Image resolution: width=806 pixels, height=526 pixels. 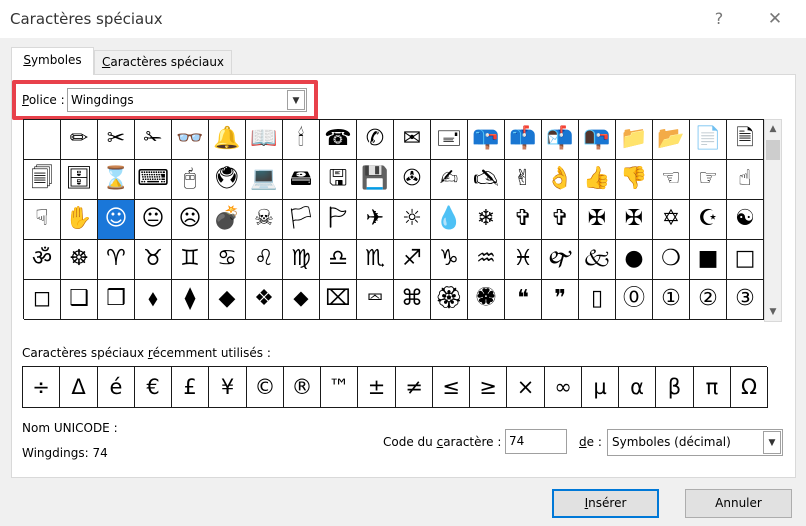 What do you see at coordinates (79, 300) in the screenshot?
I see `symbol-cell: ❑` at bounding box center [79, 300].